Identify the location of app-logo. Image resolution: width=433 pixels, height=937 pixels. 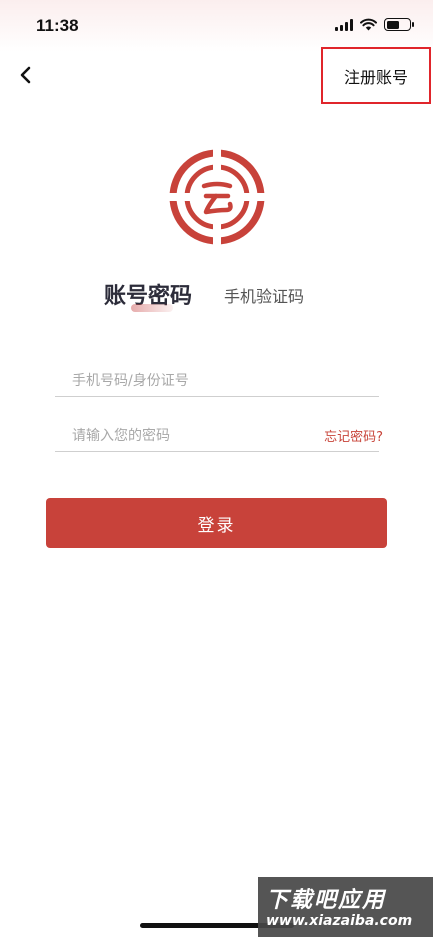
(217, 197).